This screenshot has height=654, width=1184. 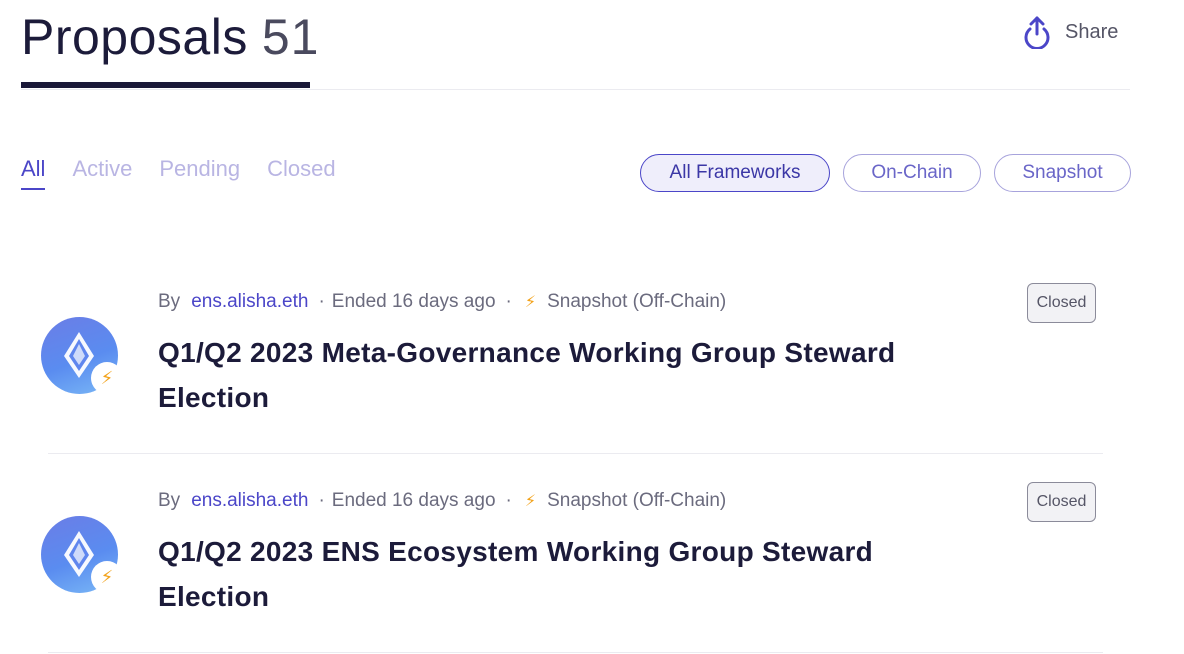 I want to click on header-divider, so click(x=575, y=89).